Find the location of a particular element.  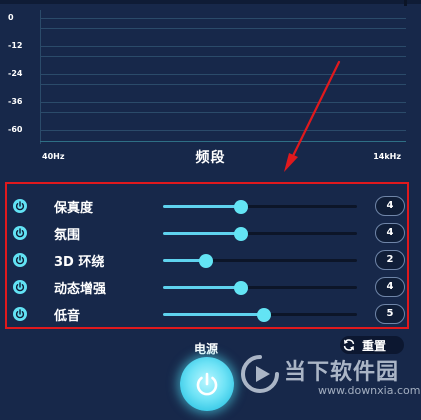

y-tick-label: -36 is located at coordinates (15, 101).